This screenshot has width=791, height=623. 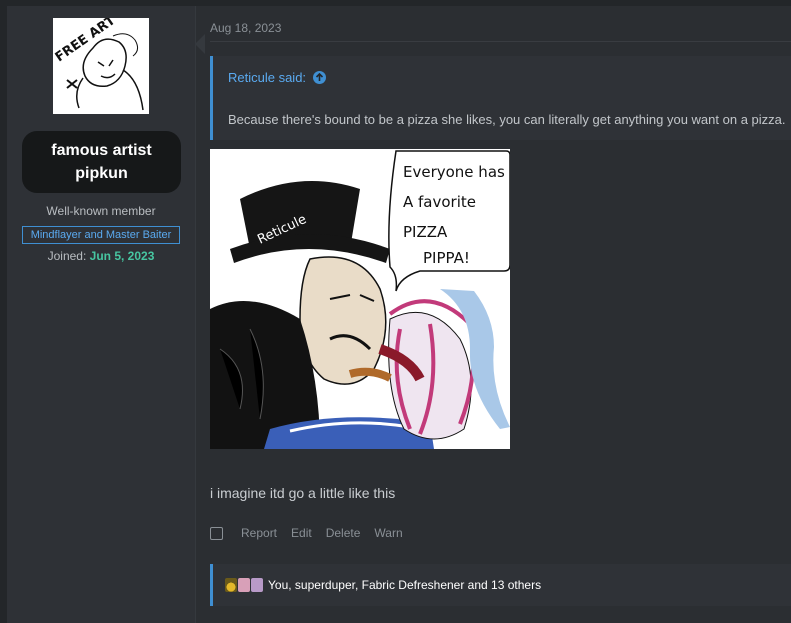 I want to click on avatar-drawing: FREE ART, so click(x=101, y=66).